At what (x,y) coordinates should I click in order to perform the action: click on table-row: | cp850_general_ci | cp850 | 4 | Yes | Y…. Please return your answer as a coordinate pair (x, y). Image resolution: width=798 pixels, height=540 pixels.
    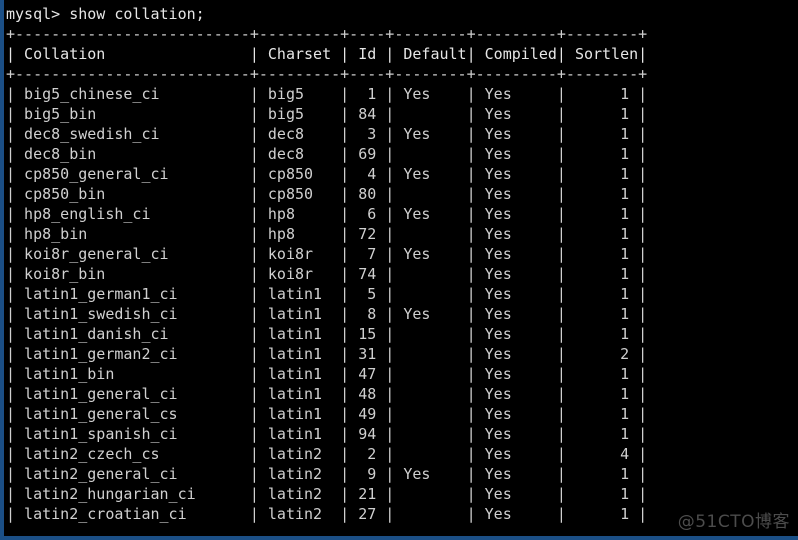
    Looking at the image, I should click on (327, 174).